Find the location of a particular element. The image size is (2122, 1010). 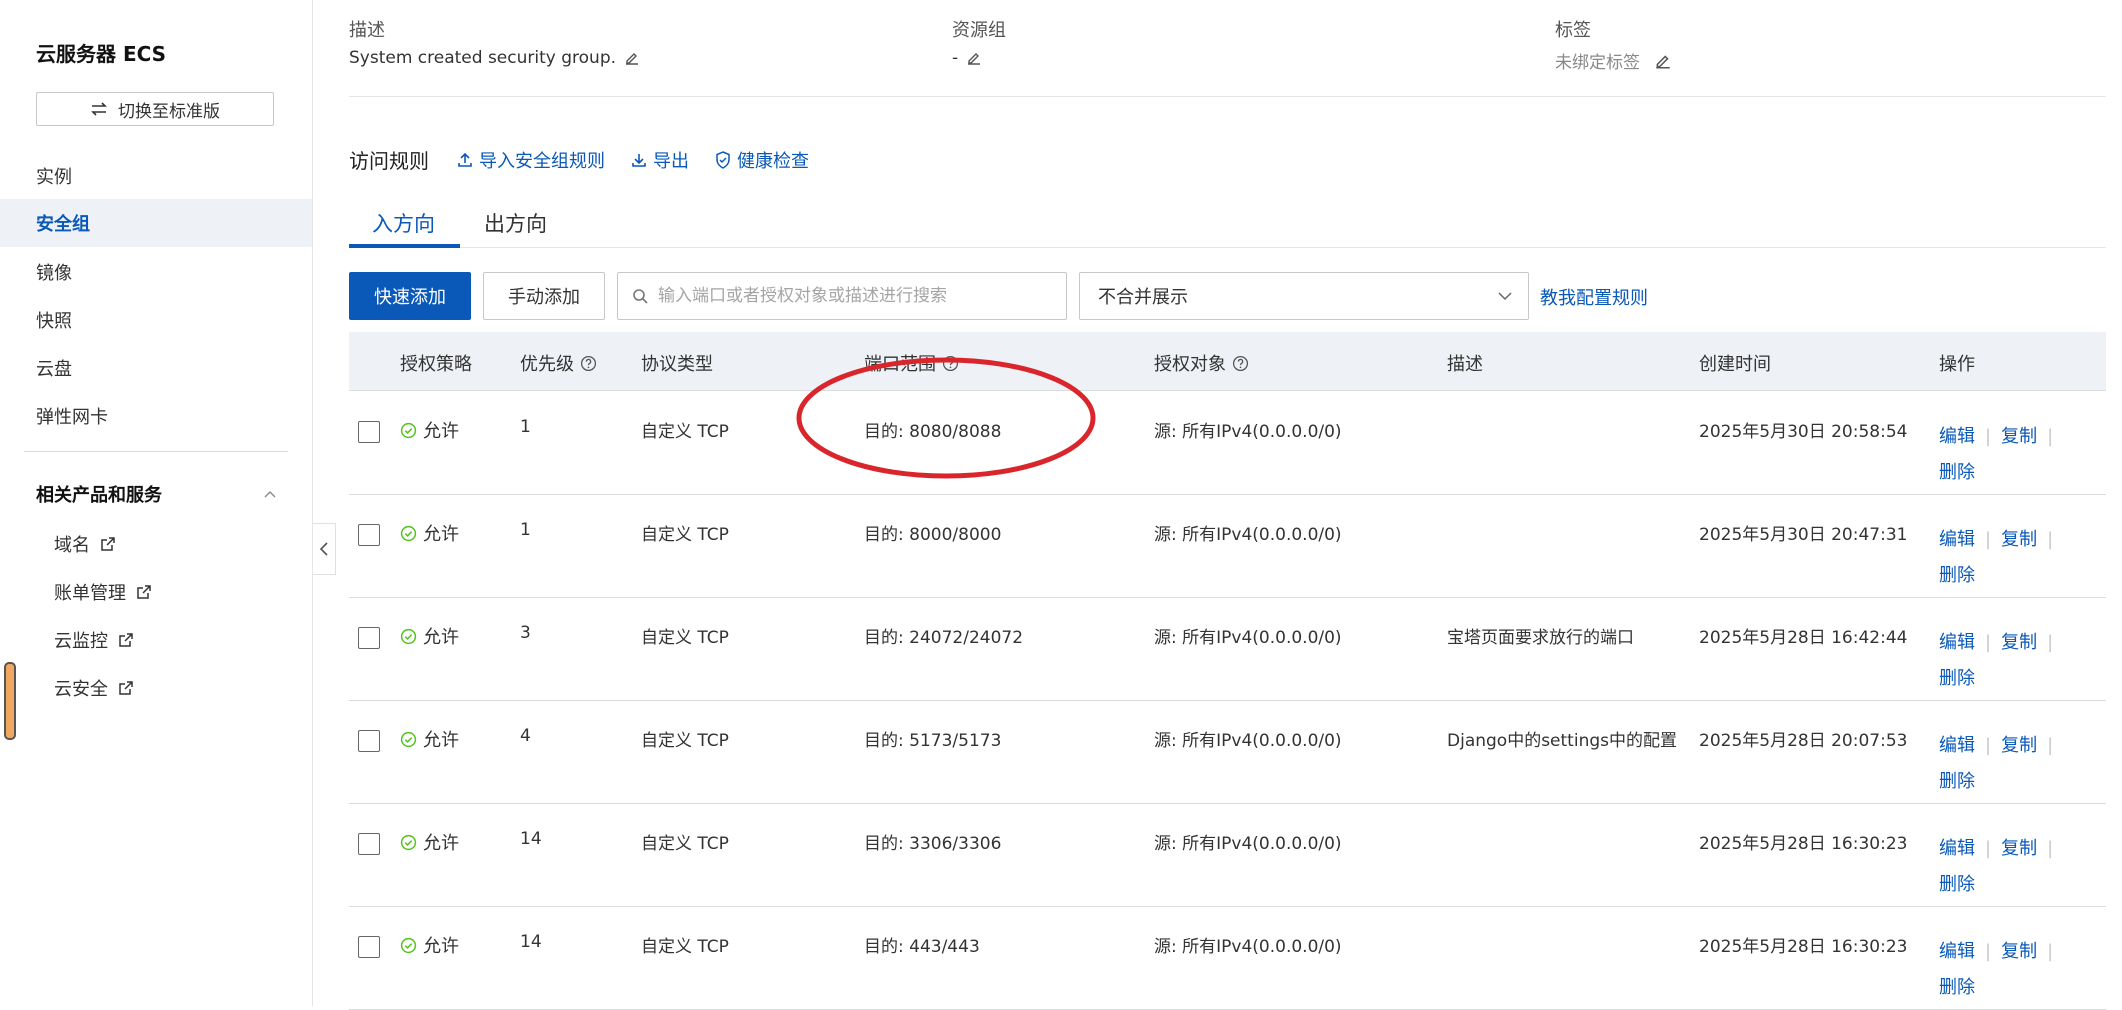

sidebar-item-eni: 弹性网卡 is located at coordinates (72, 416).